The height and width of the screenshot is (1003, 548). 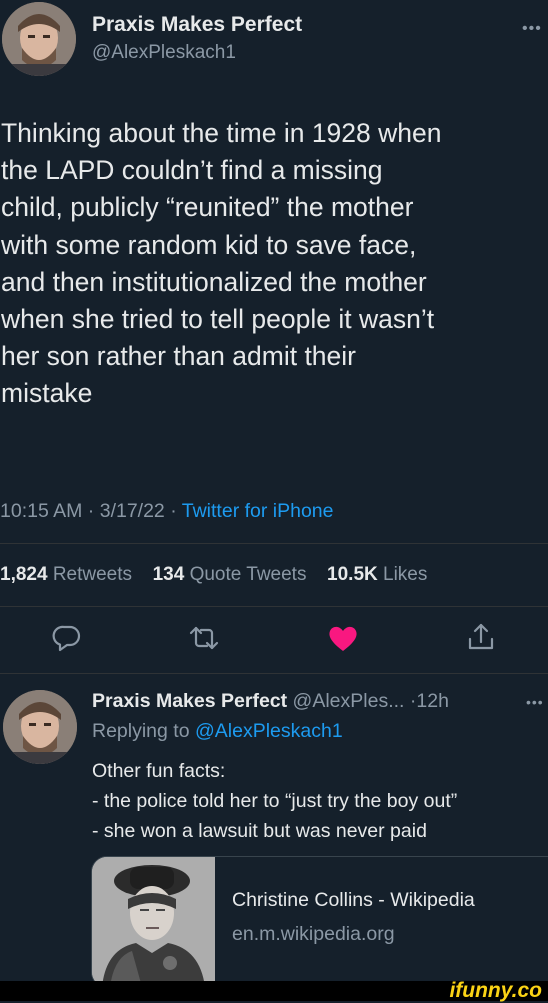 I want to click on quotes-label: Quote Tweets, so click(x=248, y=574).